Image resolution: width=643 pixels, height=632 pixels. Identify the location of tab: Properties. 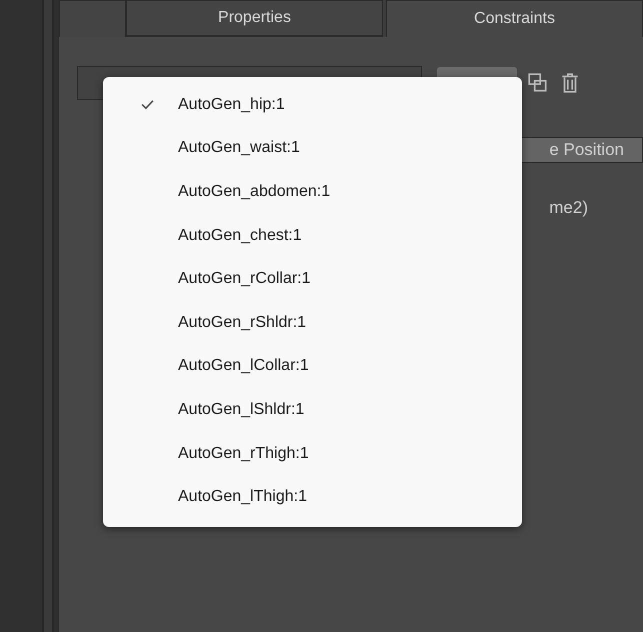
(254, 18).